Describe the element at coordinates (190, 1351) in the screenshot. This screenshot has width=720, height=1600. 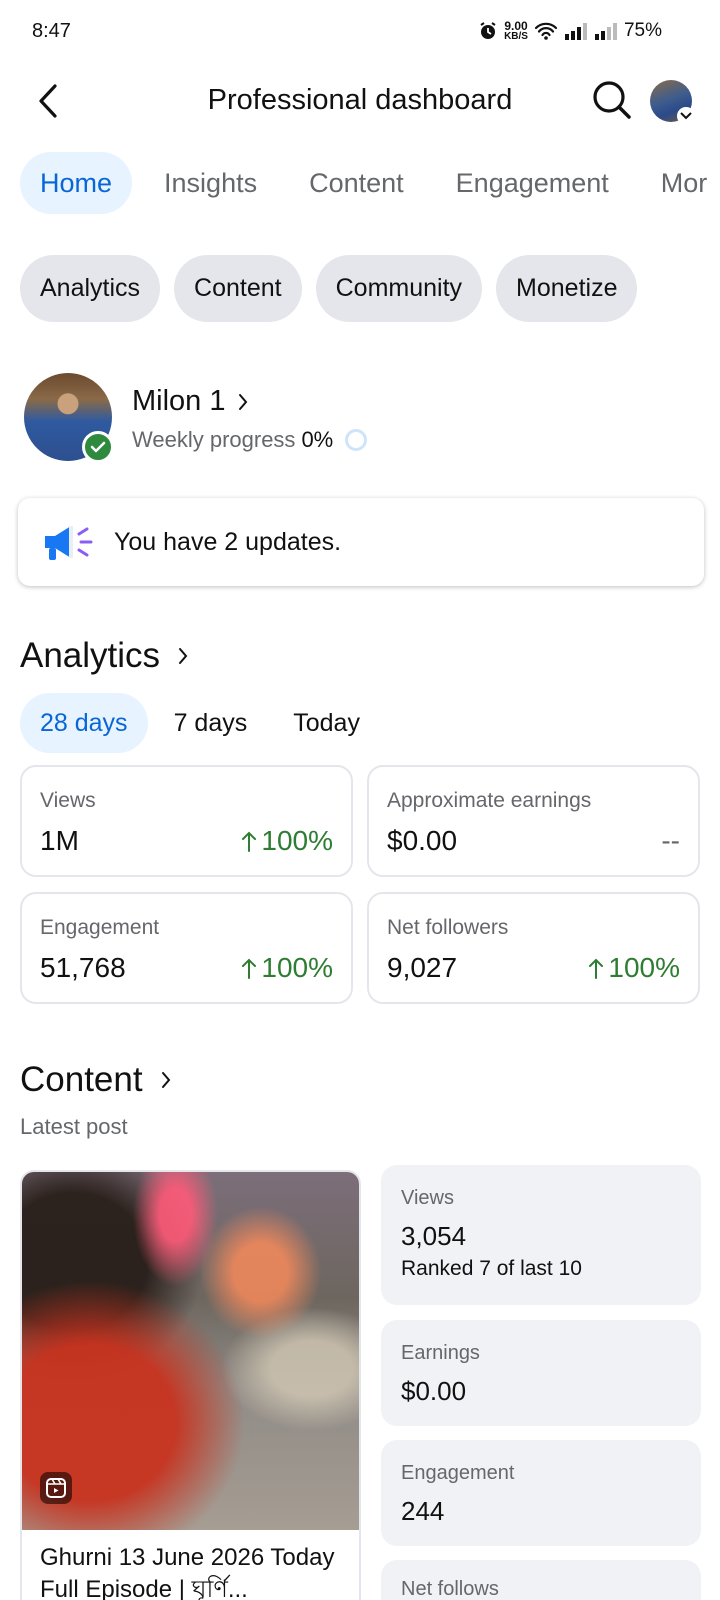
I see `post-thumbnail` at that location.